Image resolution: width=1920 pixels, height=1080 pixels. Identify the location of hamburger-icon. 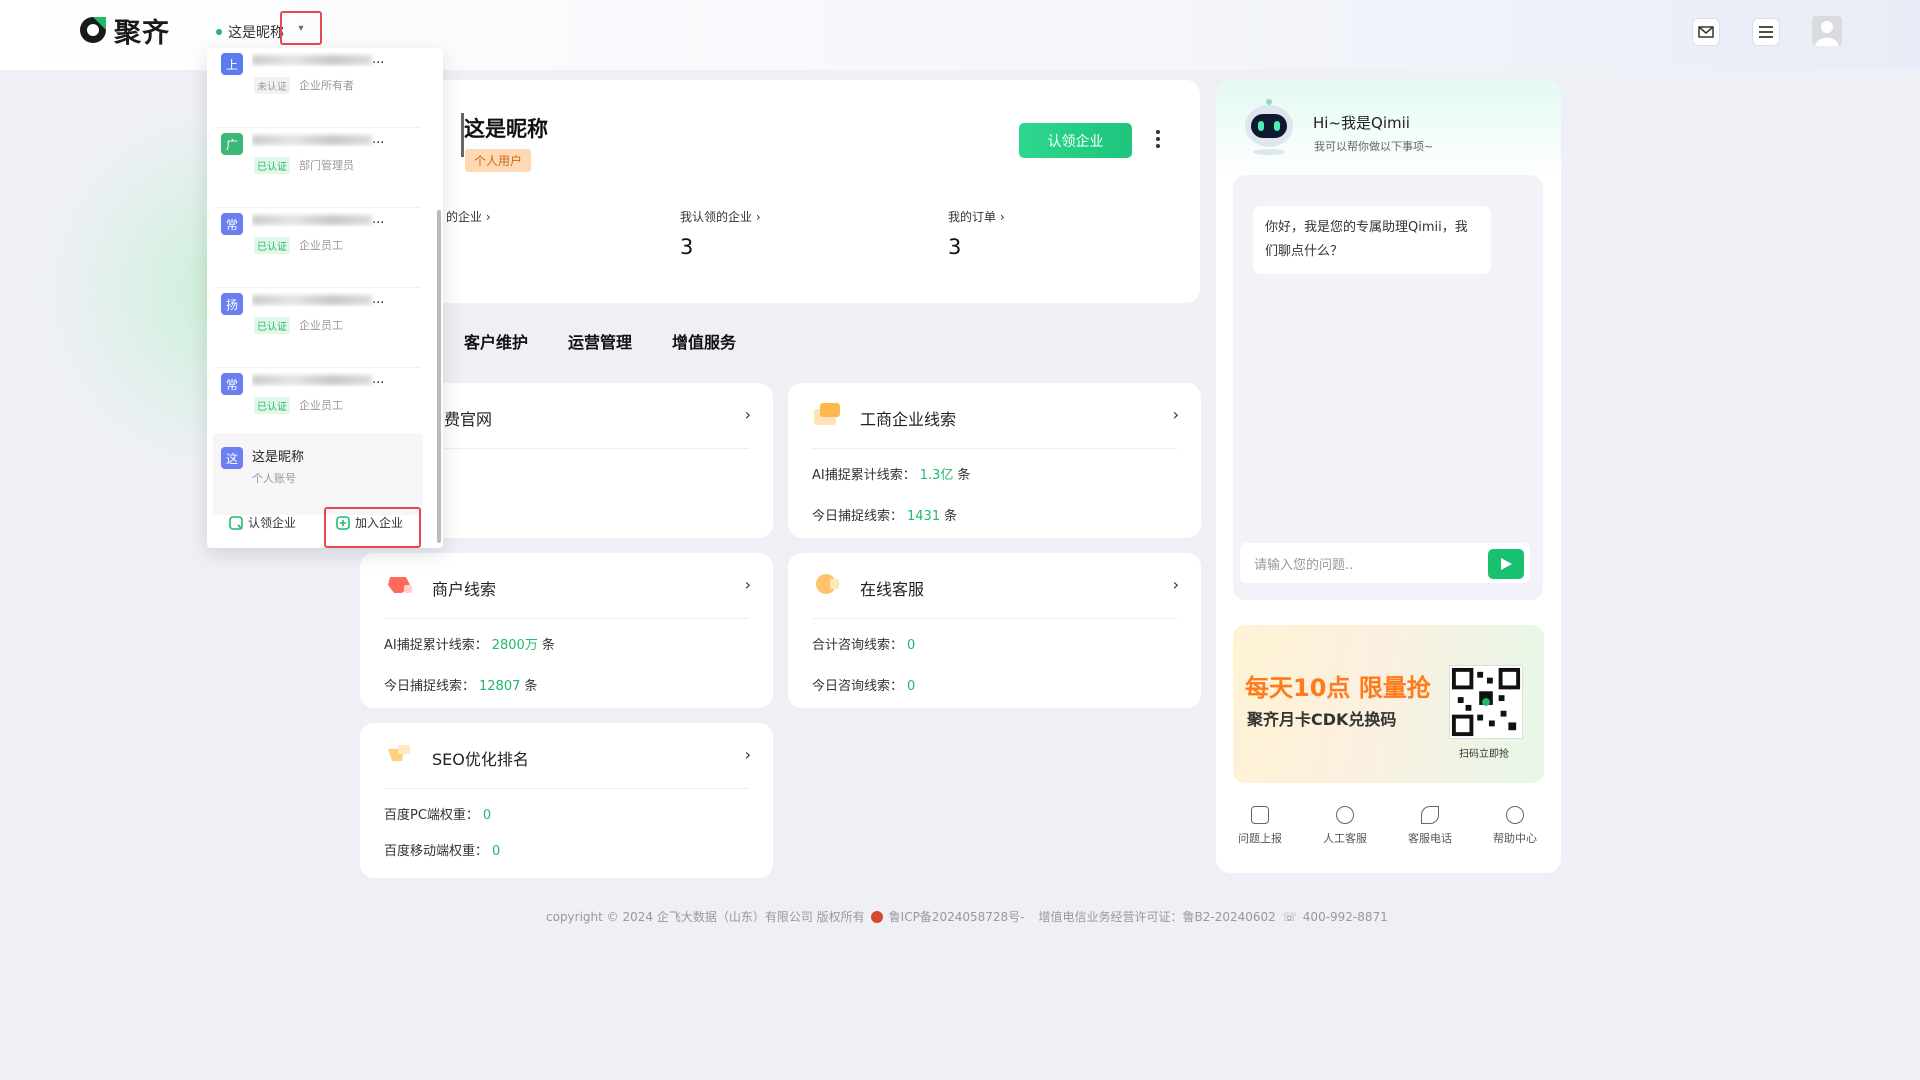
(1766, 32).